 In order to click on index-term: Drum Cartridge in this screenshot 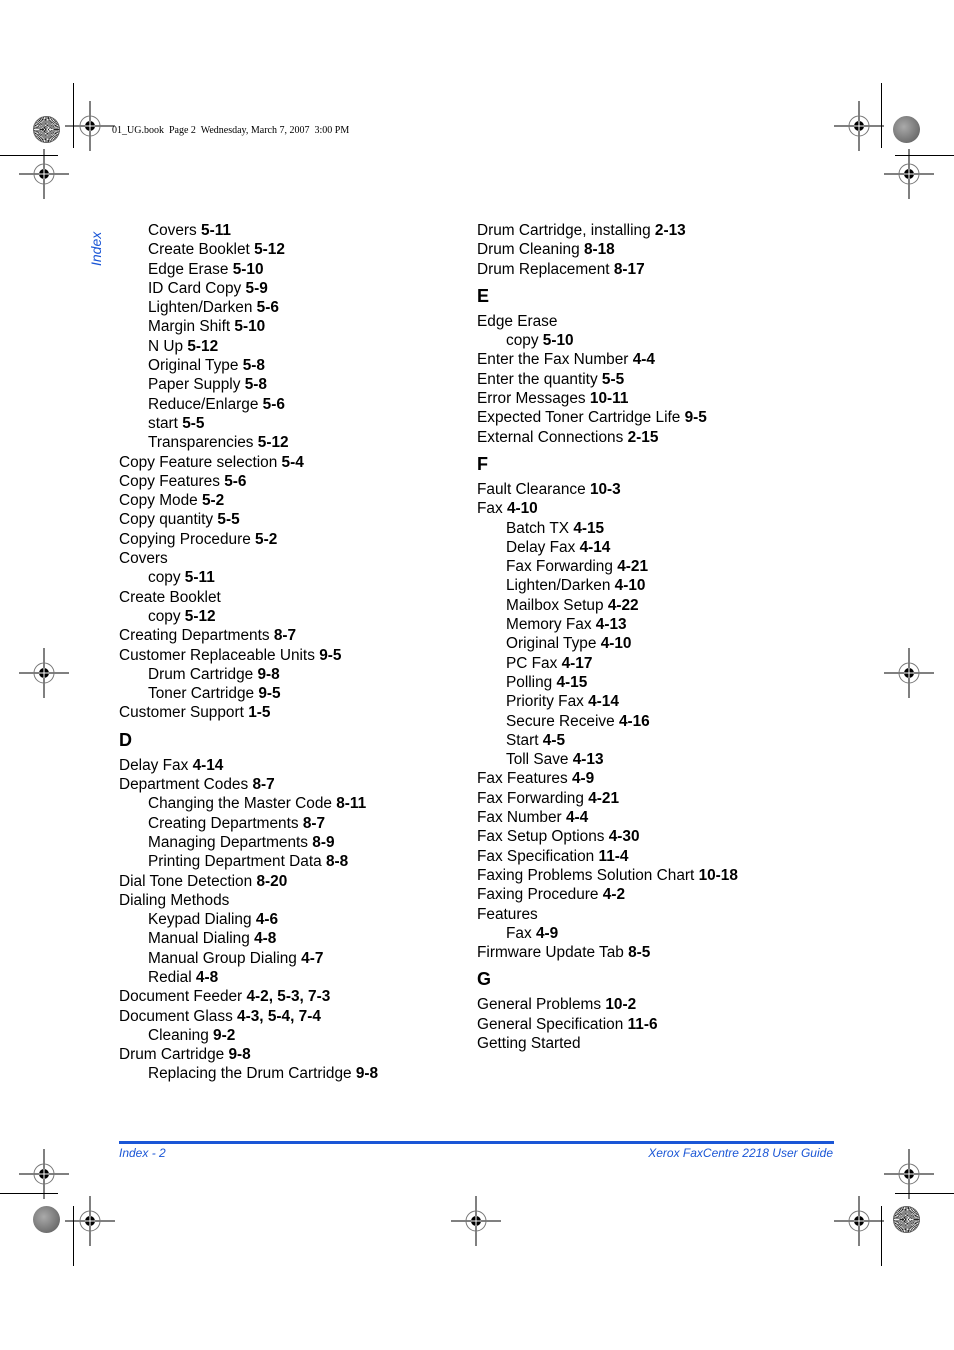, I will do `click(201, 674)`.